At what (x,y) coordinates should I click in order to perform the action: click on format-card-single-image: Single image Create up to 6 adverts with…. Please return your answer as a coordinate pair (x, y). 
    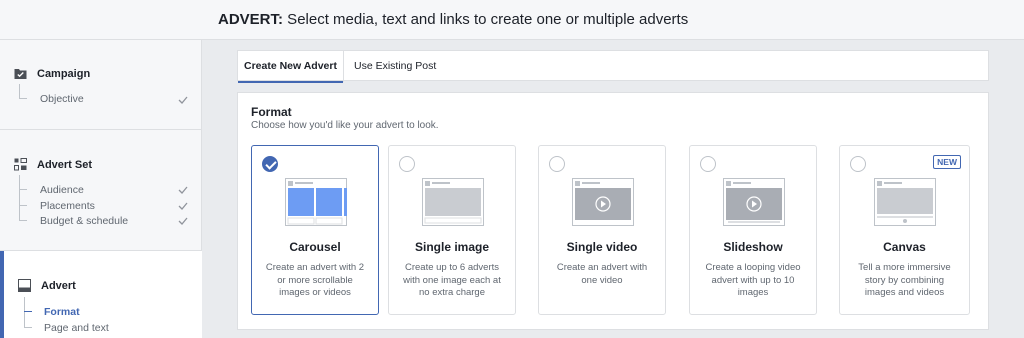
    Looking at the image, I should click on (452, 230).